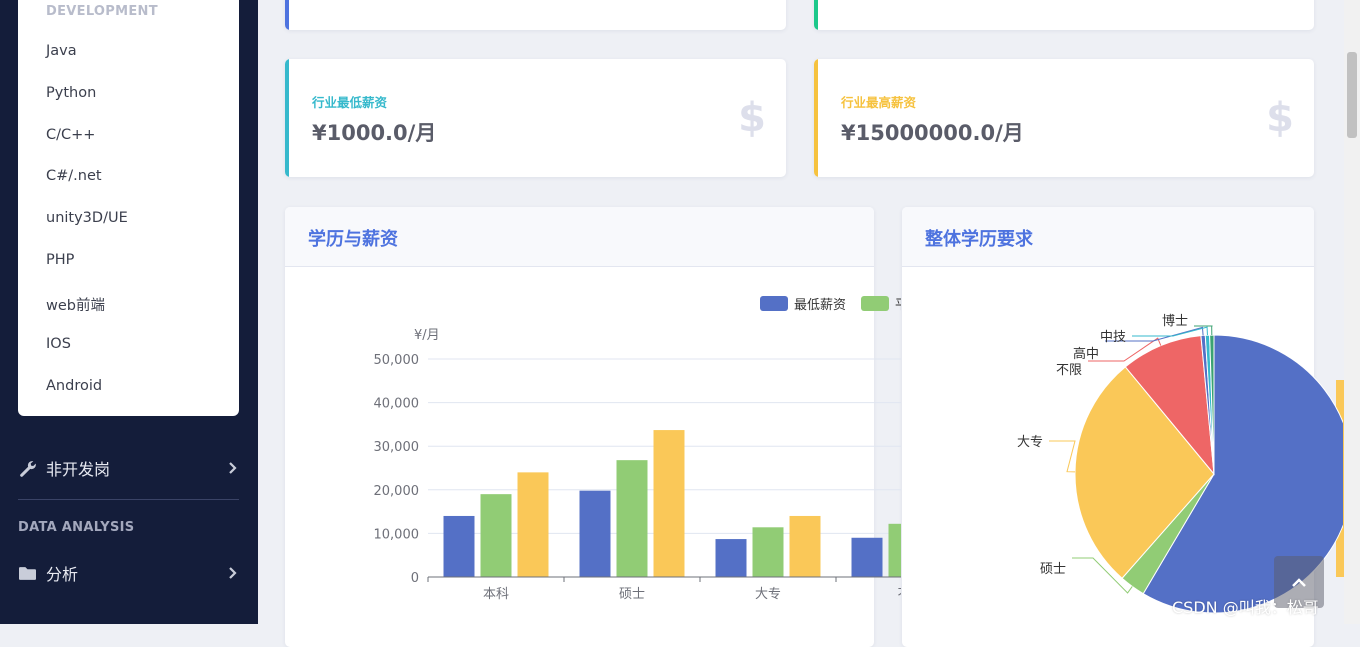  What do you see at coordinates (27, 468) in the screenshot?
I see `wrench-icon` at bounding box center [27, 468].